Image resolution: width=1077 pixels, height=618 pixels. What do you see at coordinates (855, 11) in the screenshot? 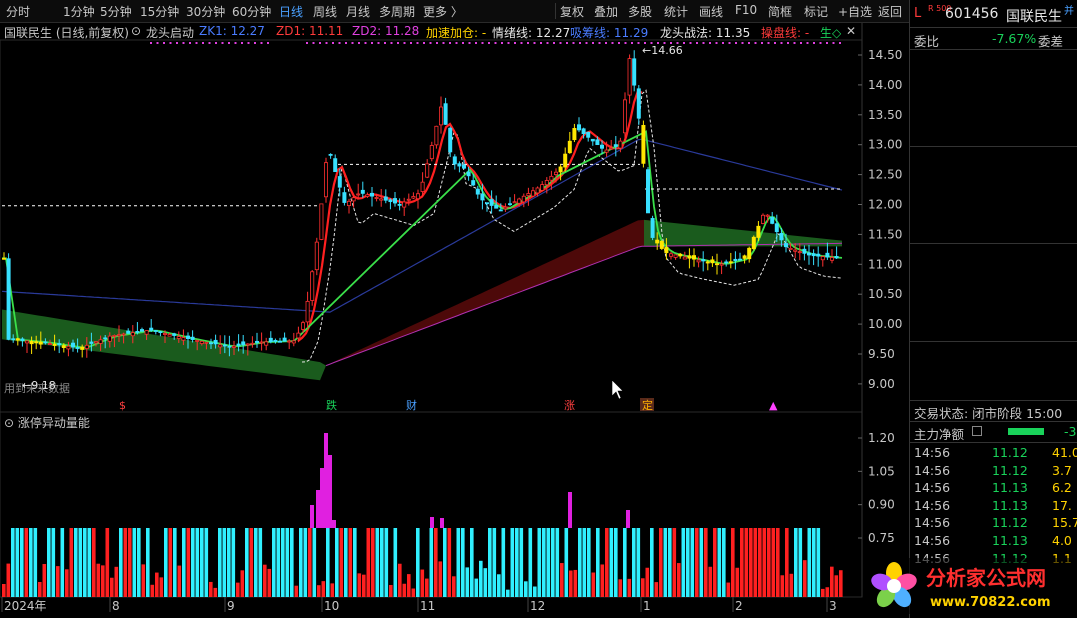
I see `add-watchlist-button: +自选` at bounding box center [855, 11].